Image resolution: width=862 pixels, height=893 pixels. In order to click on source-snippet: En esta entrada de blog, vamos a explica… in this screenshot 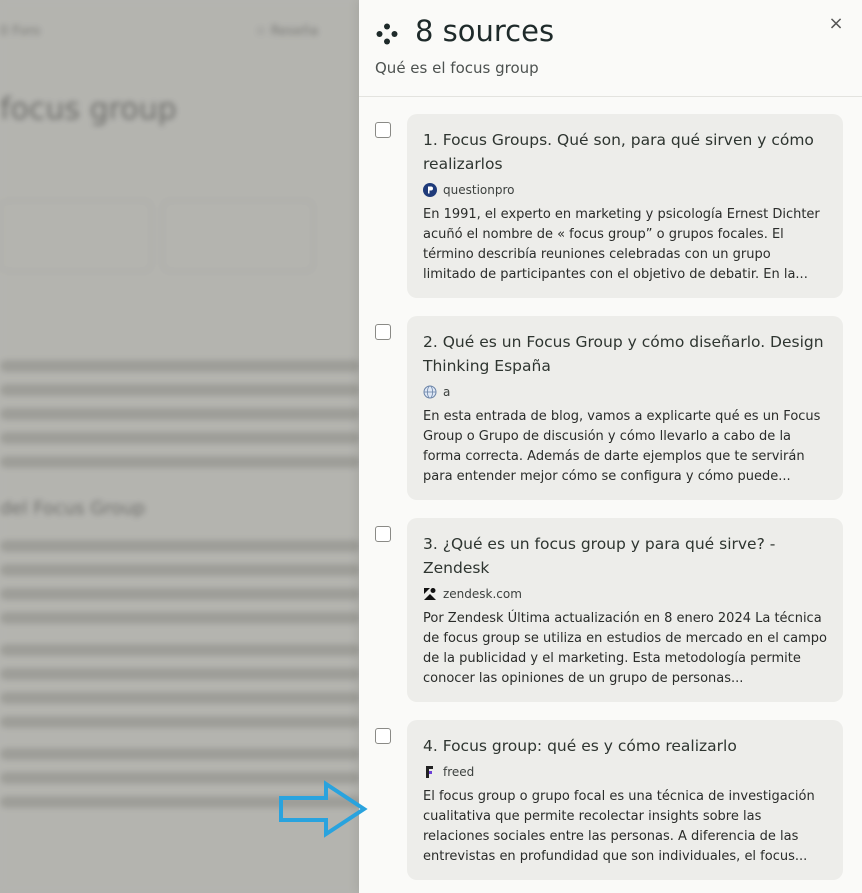, I will do `click(622, 446)`.